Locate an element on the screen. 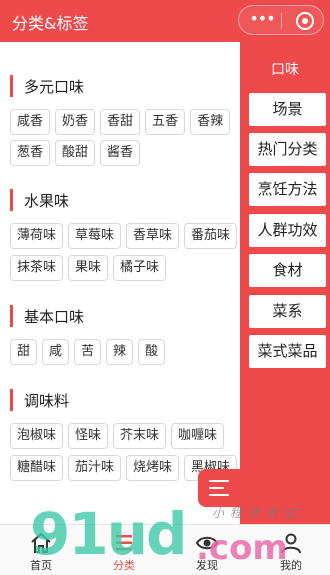  section-header: 多元口味 is located at coordinates (125, 85).